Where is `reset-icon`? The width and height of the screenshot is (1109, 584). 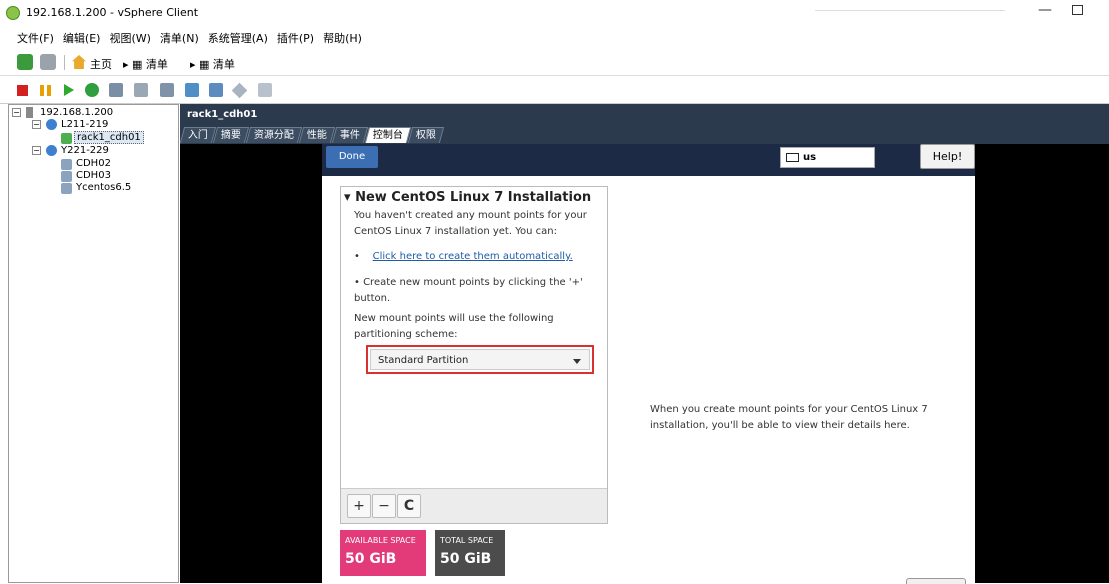 reset-icon is located at coordinates (92, 90).